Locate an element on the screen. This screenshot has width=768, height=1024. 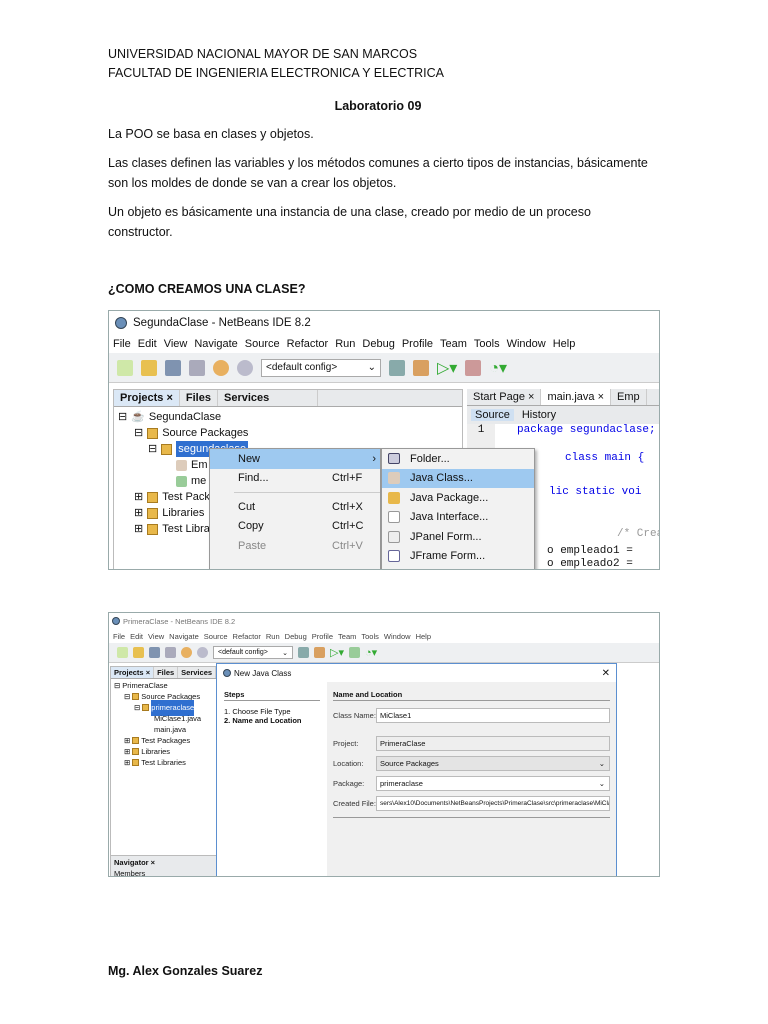
history-tab: History is located at coordinates (539, 415).